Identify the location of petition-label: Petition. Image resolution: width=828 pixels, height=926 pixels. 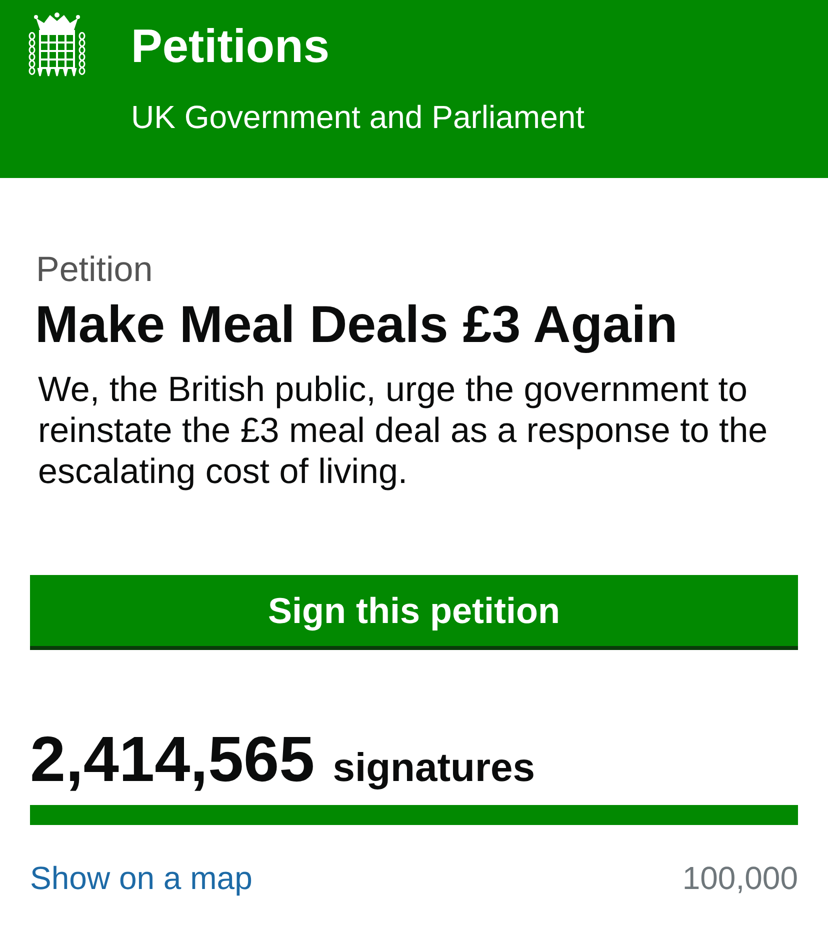
(95, 270).